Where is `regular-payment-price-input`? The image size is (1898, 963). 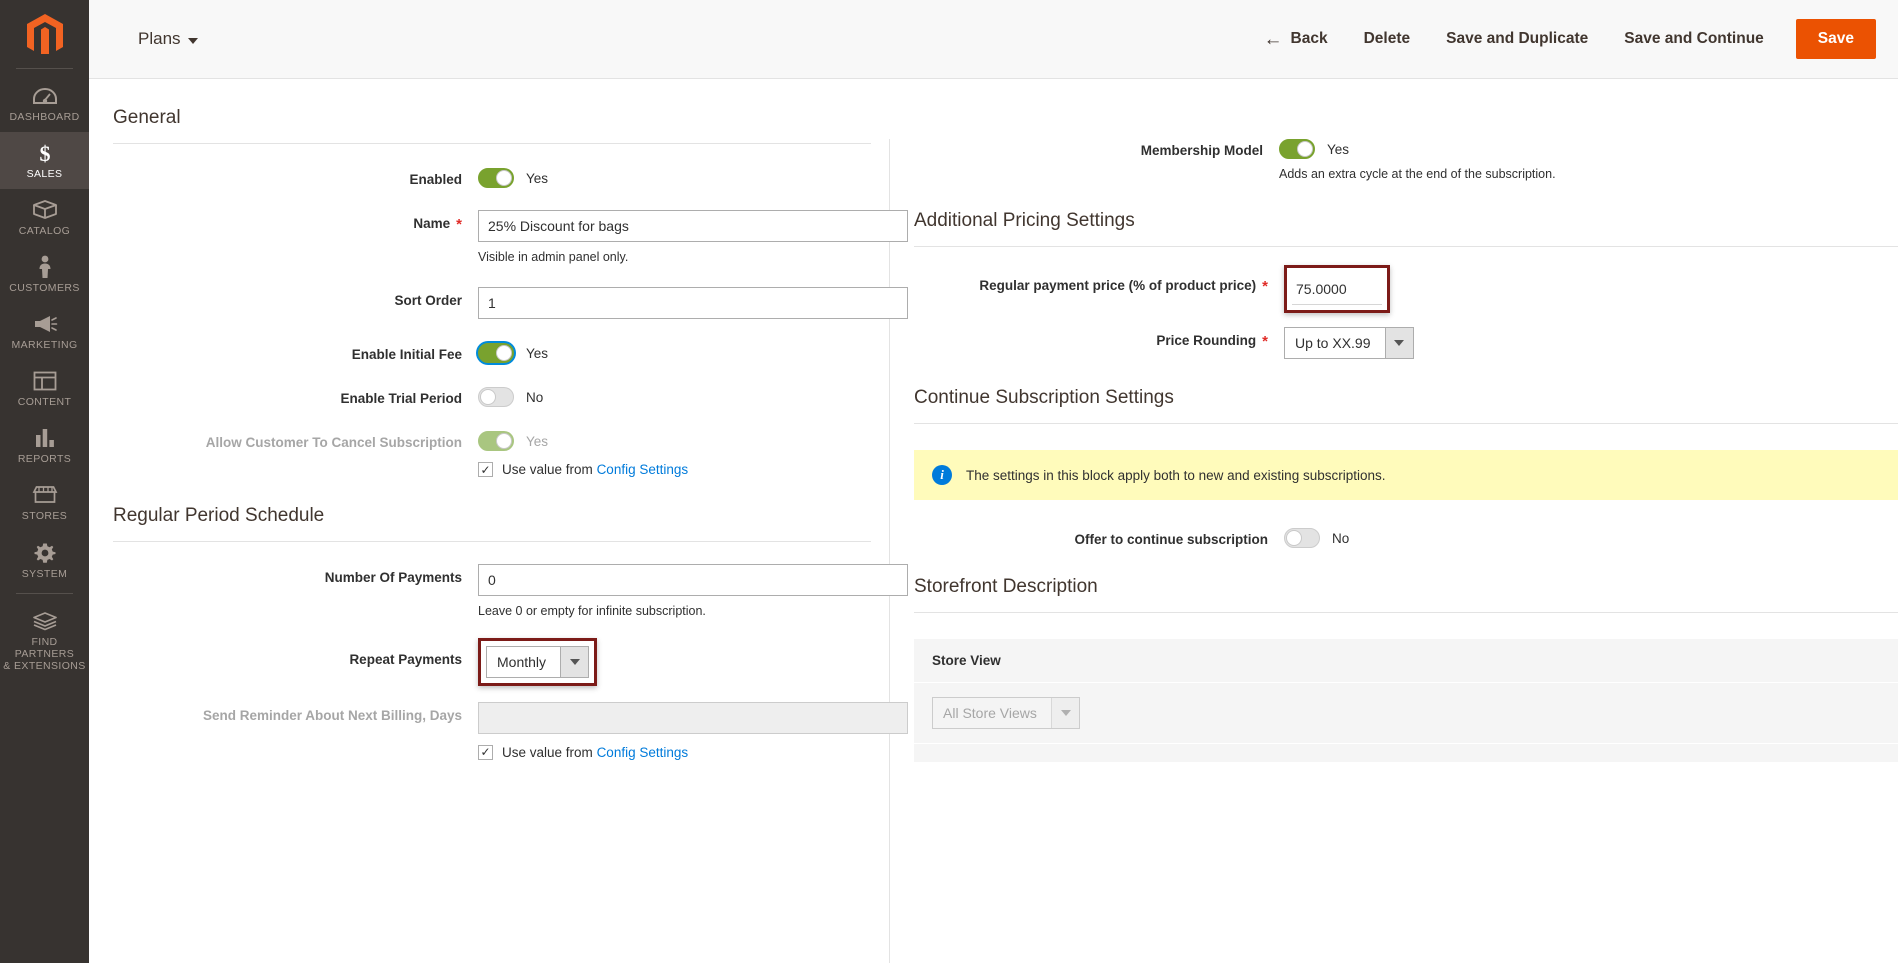
regular-payment-price-input is located at coordinates (1337, 289).